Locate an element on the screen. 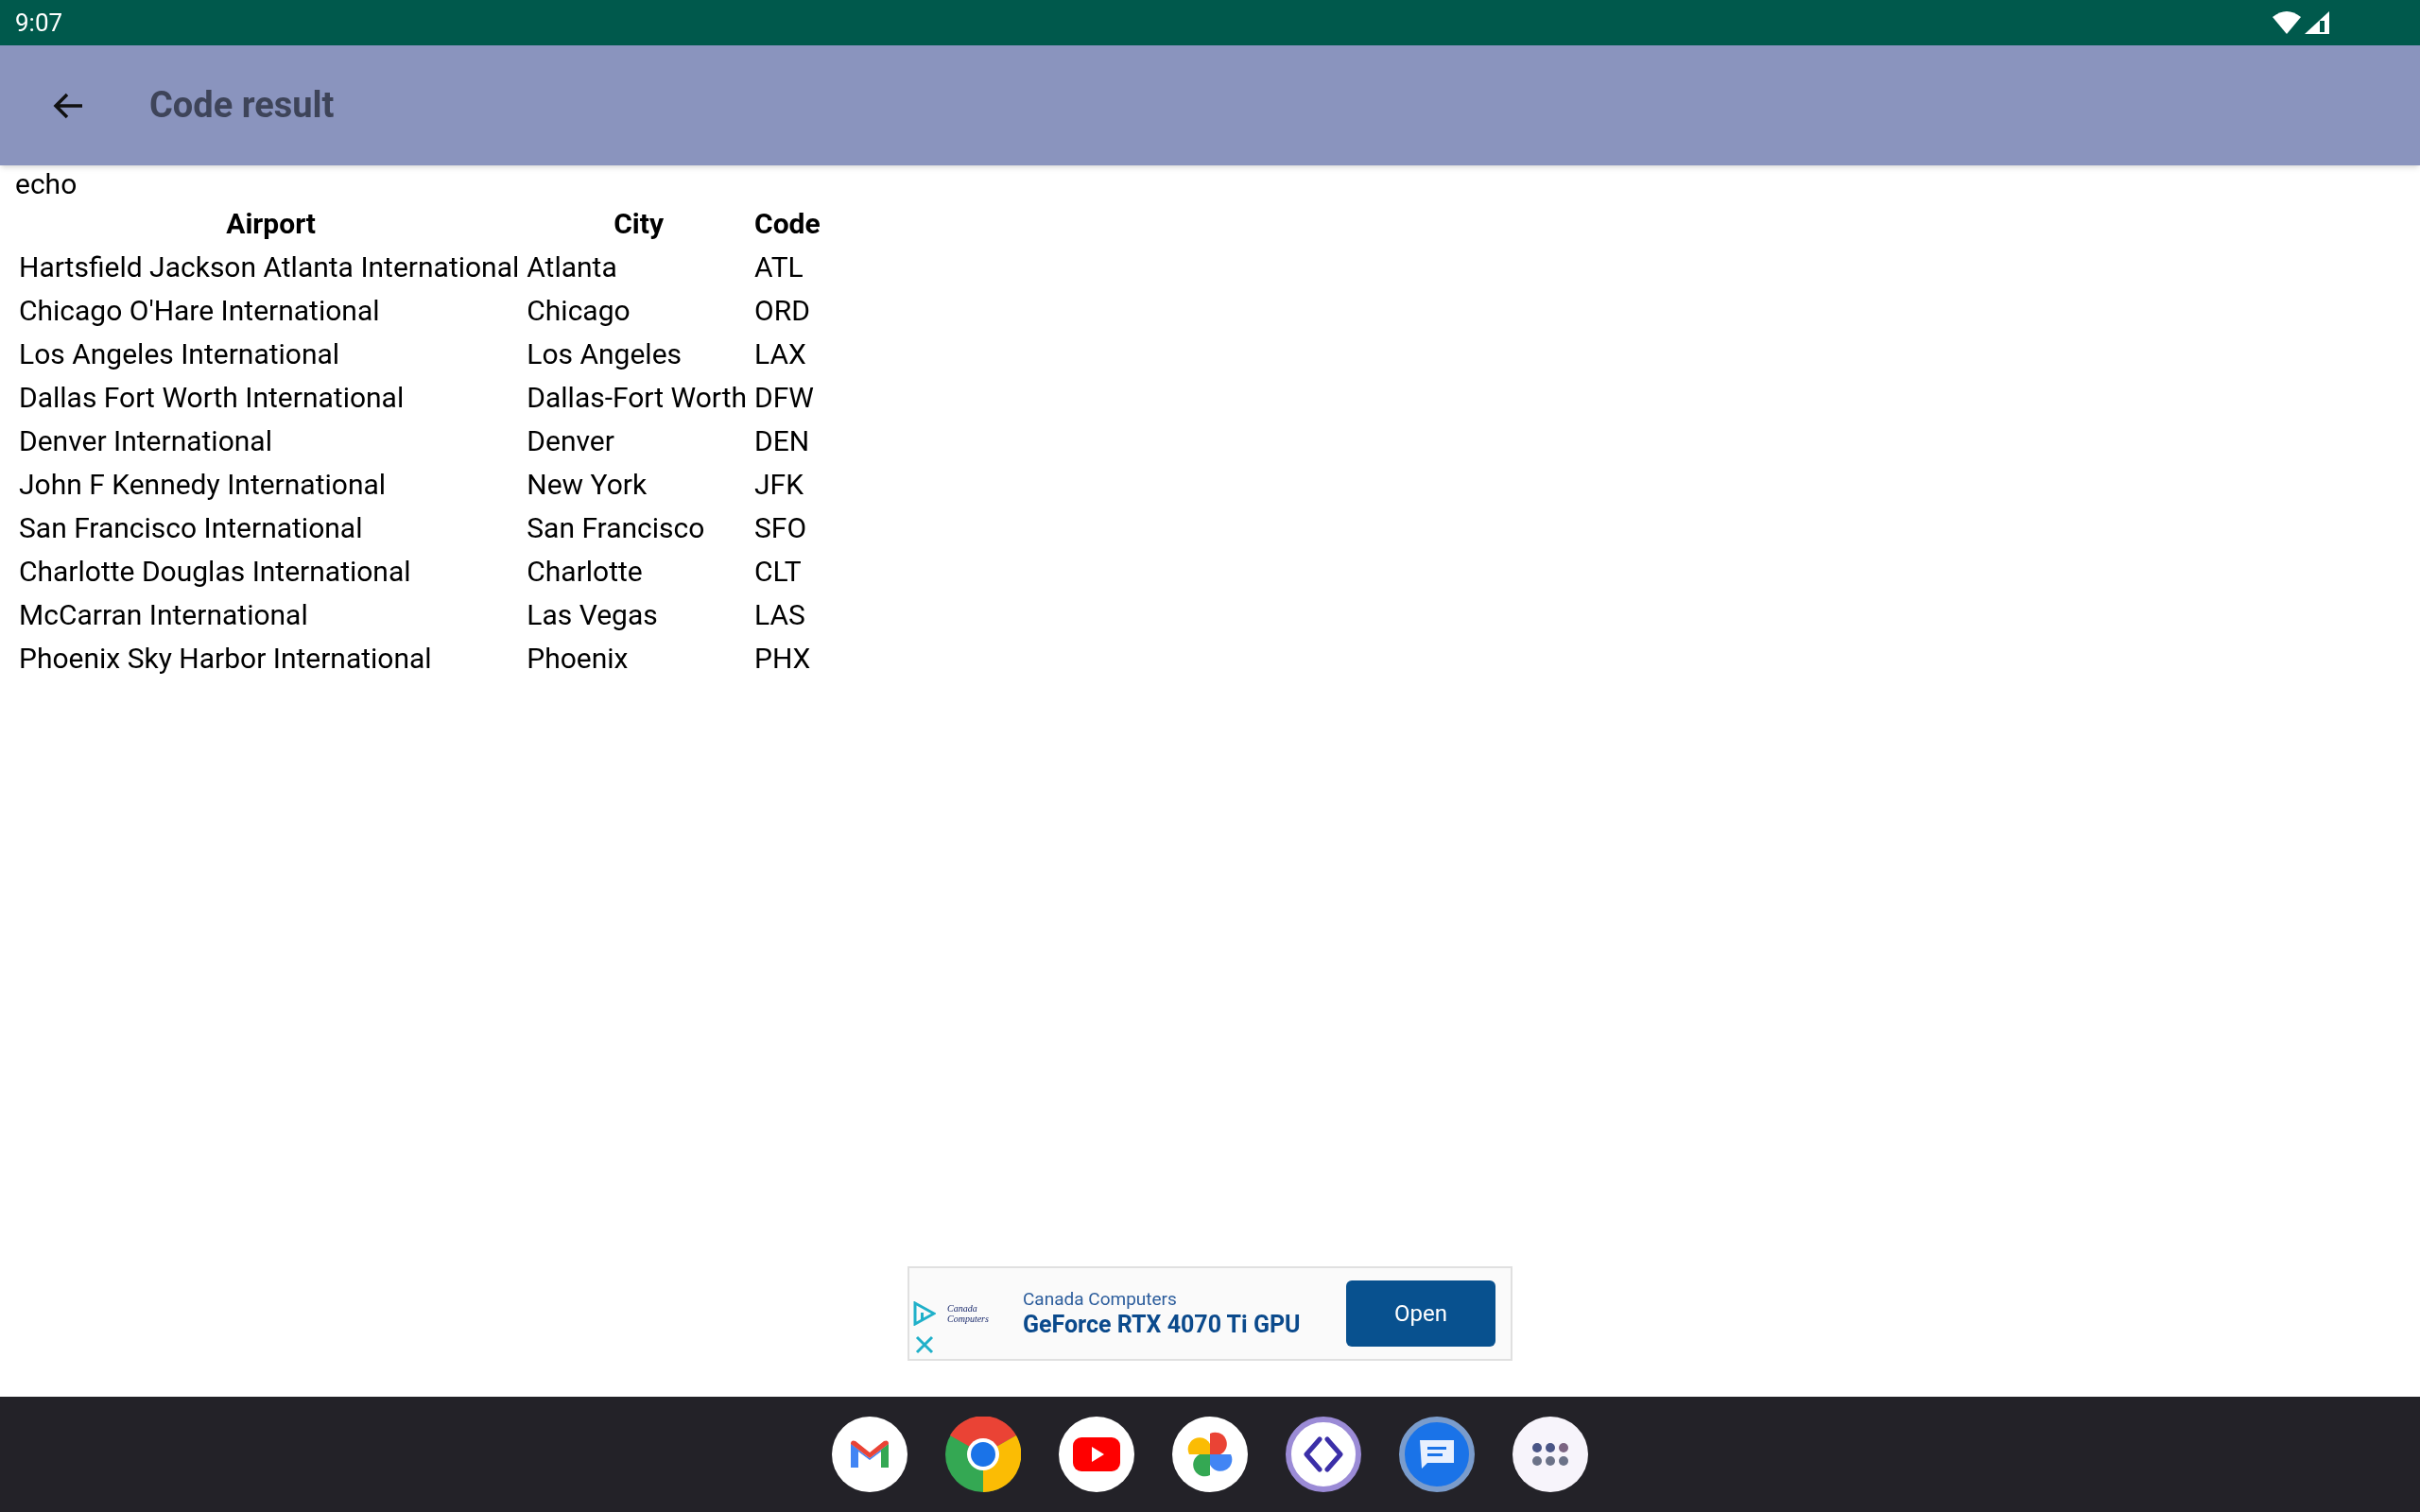 Image resolution: width=2420 pixels, height=1512 pixels. round-browser-icon is located at coordinates (983, 1454).